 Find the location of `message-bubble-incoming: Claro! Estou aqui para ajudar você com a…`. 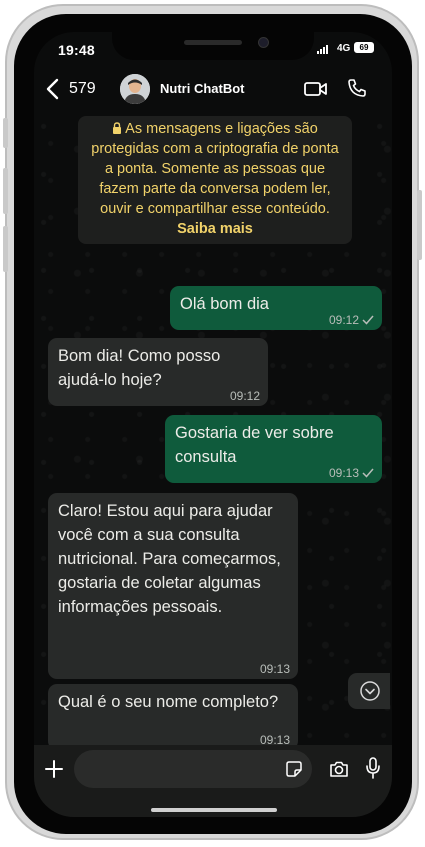

message-bubble-incoming: Claro! Estou aqui para ajudar você com a… is located at coordinates (173, 586).